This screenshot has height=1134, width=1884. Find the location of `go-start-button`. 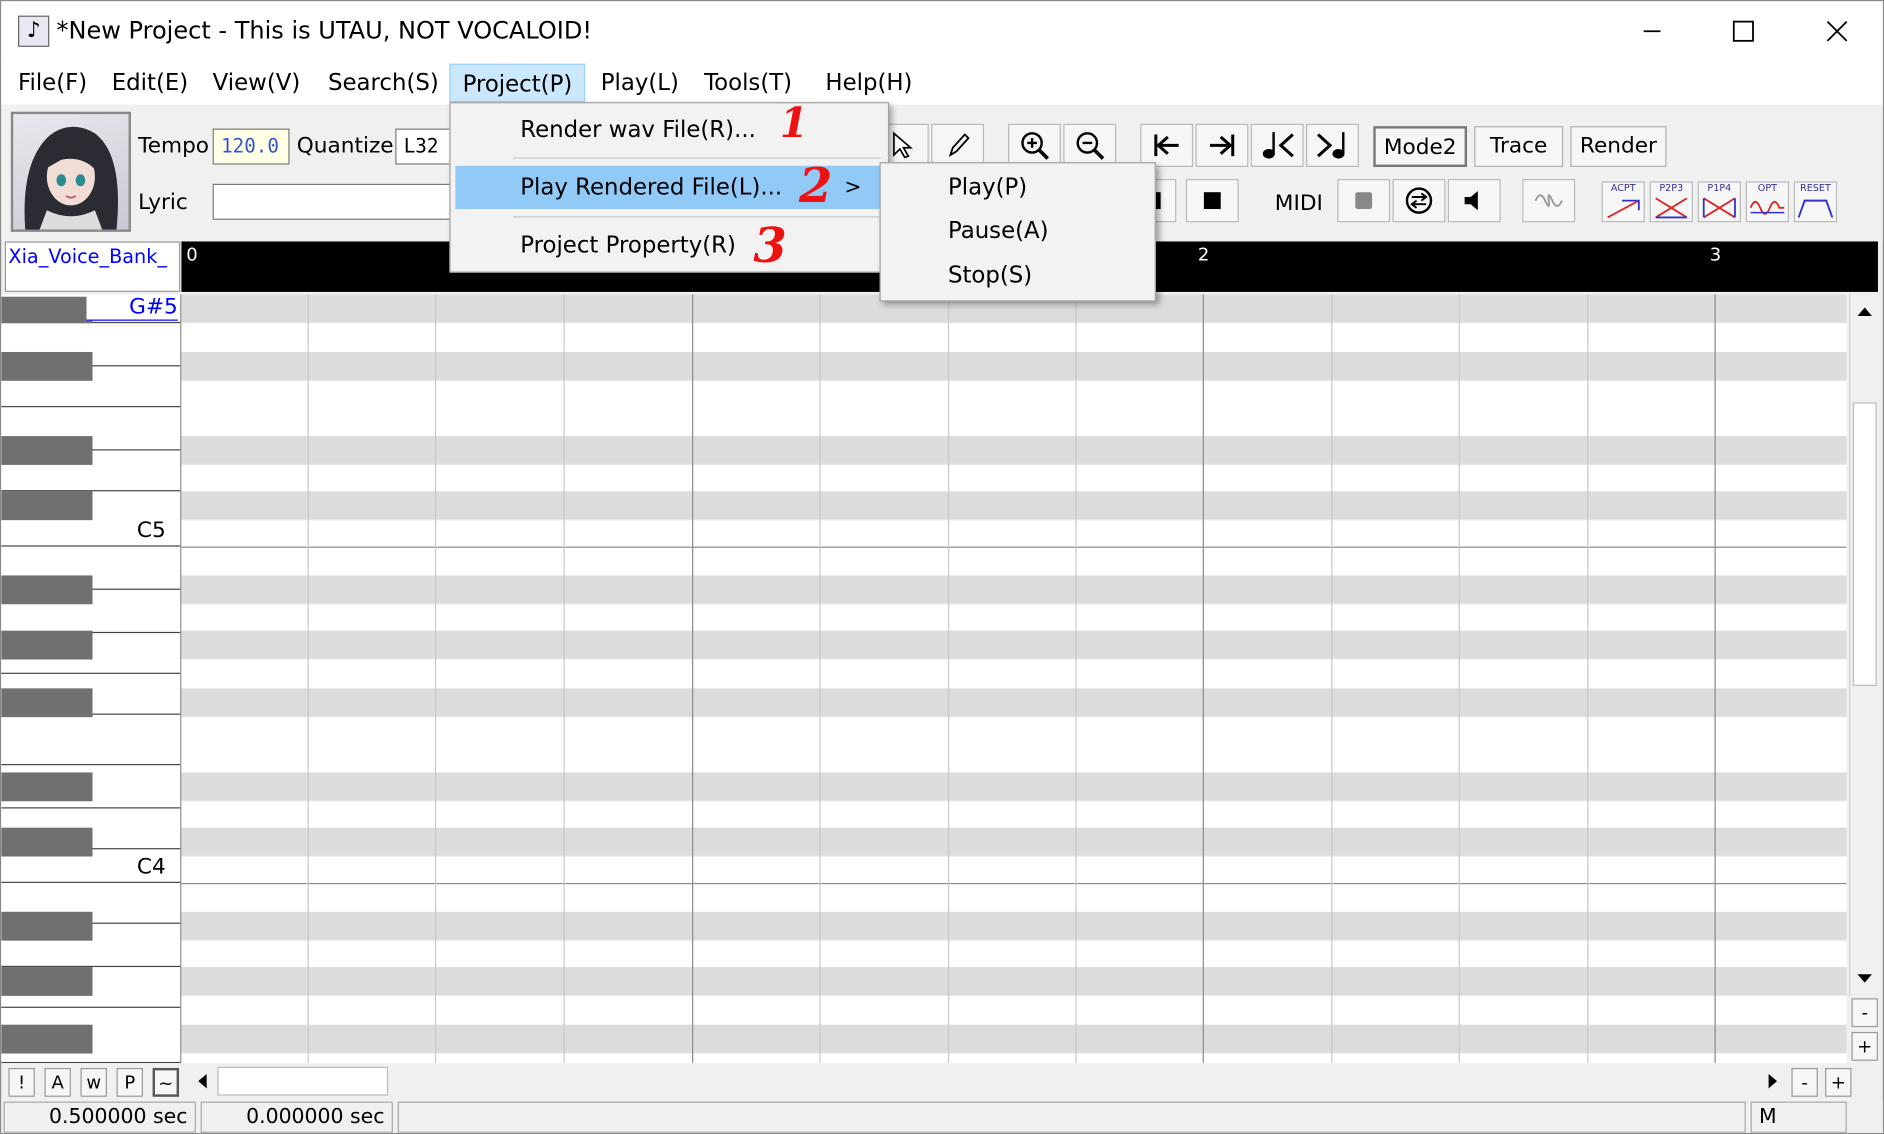

go-start-button is located at coordinates (1167, 145).